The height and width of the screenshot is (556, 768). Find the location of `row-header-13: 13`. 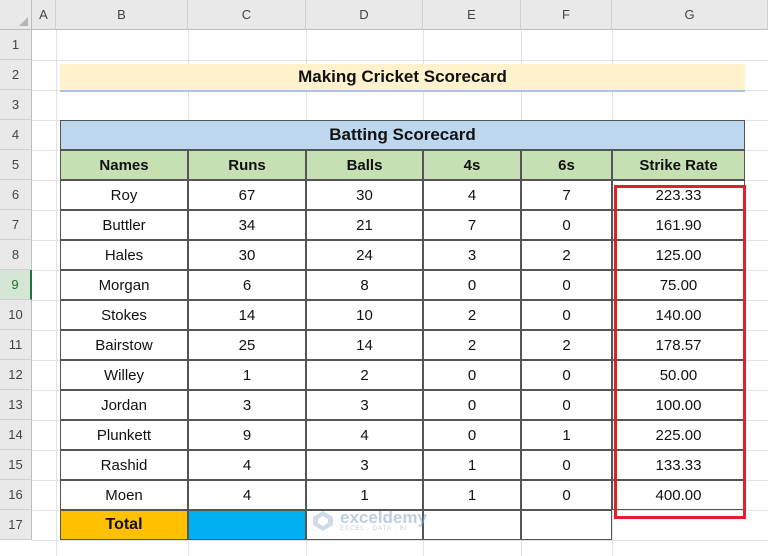

row-header-13: 13 is located at coordinates (16, 405).